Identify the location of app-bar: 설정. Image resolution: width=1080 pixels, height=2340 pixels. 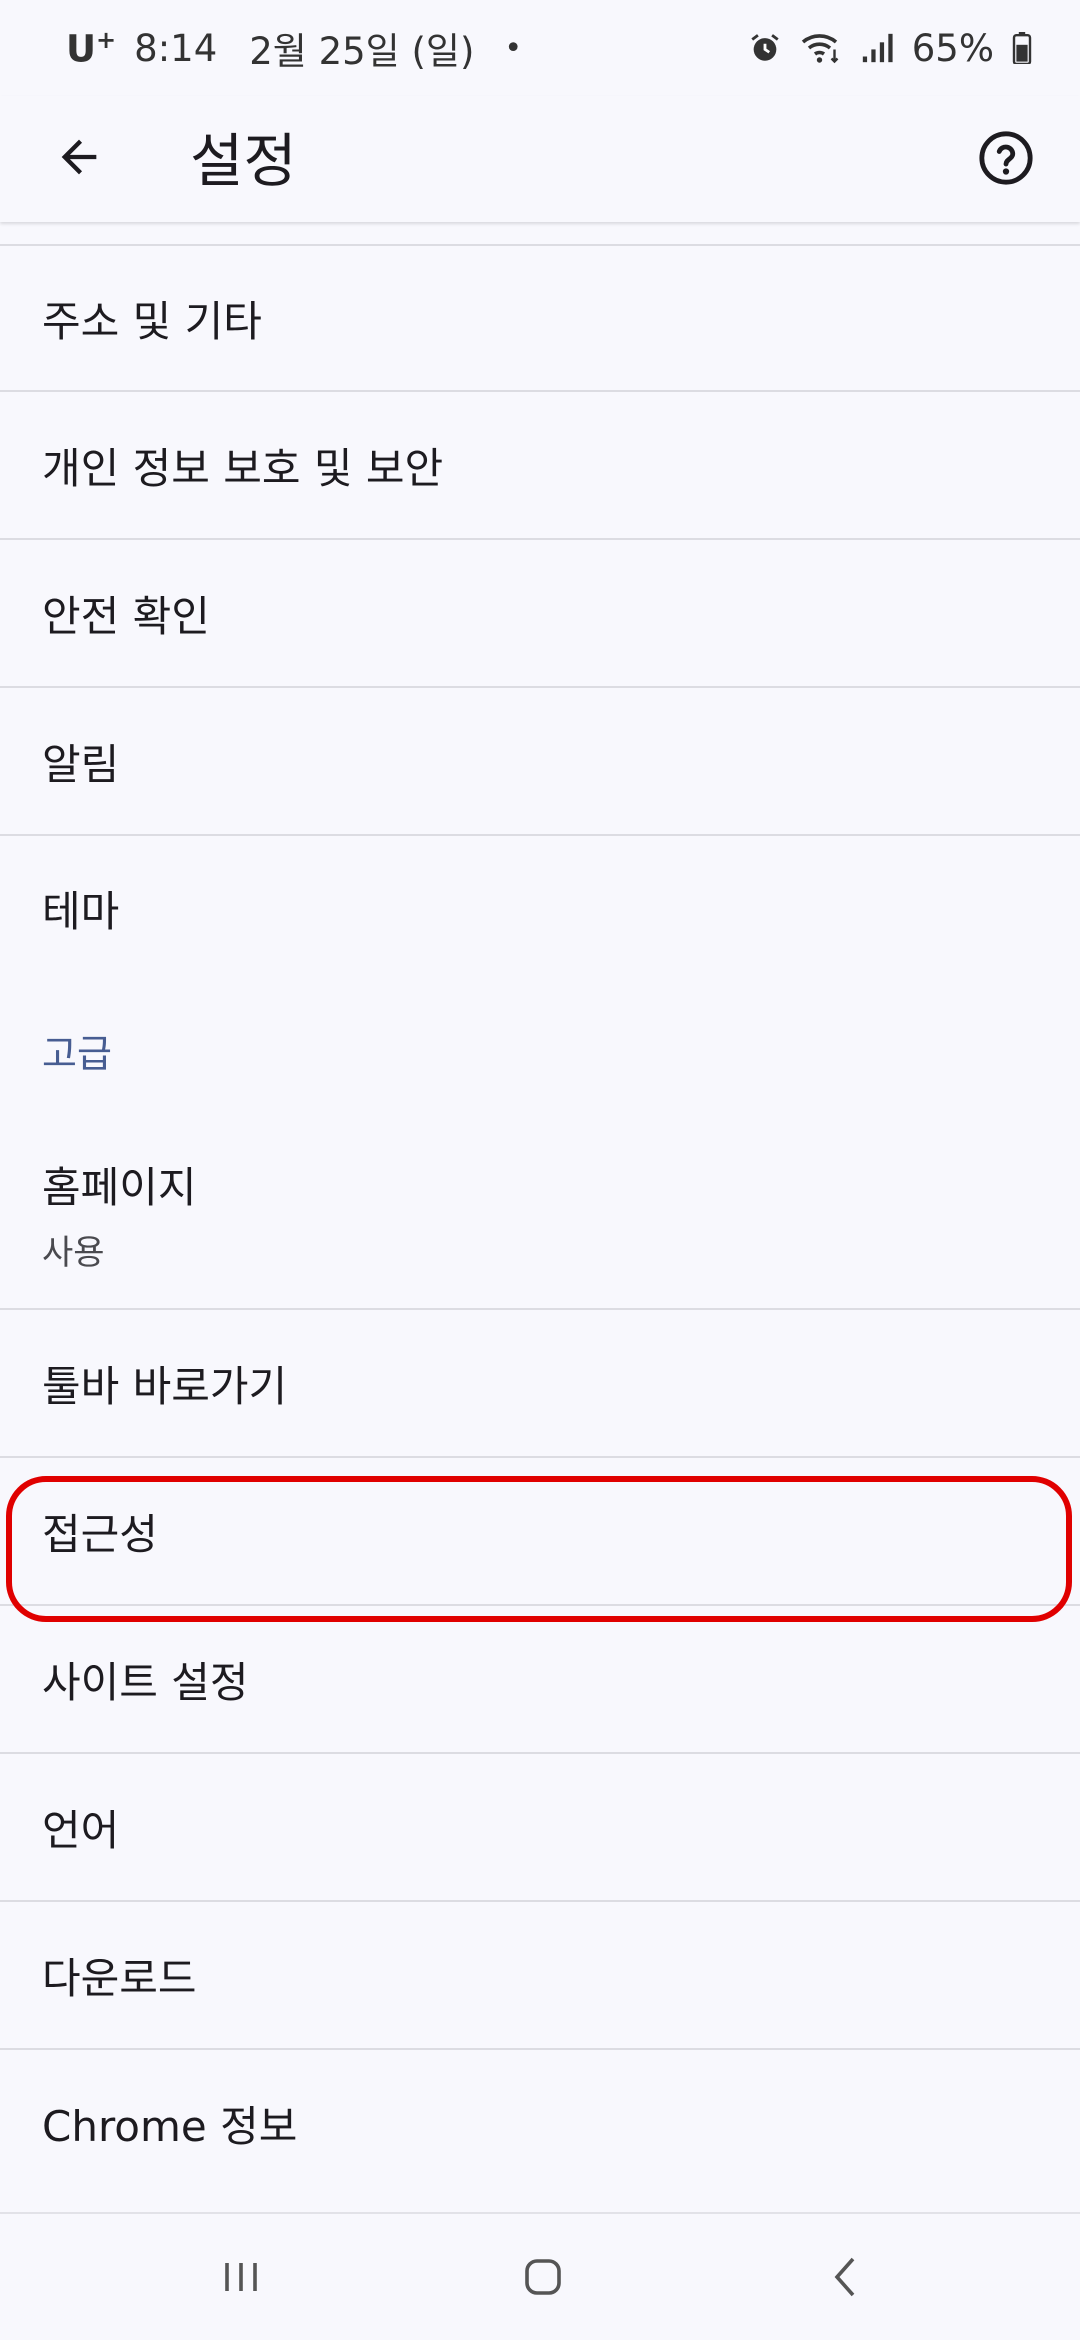
(540, 159).